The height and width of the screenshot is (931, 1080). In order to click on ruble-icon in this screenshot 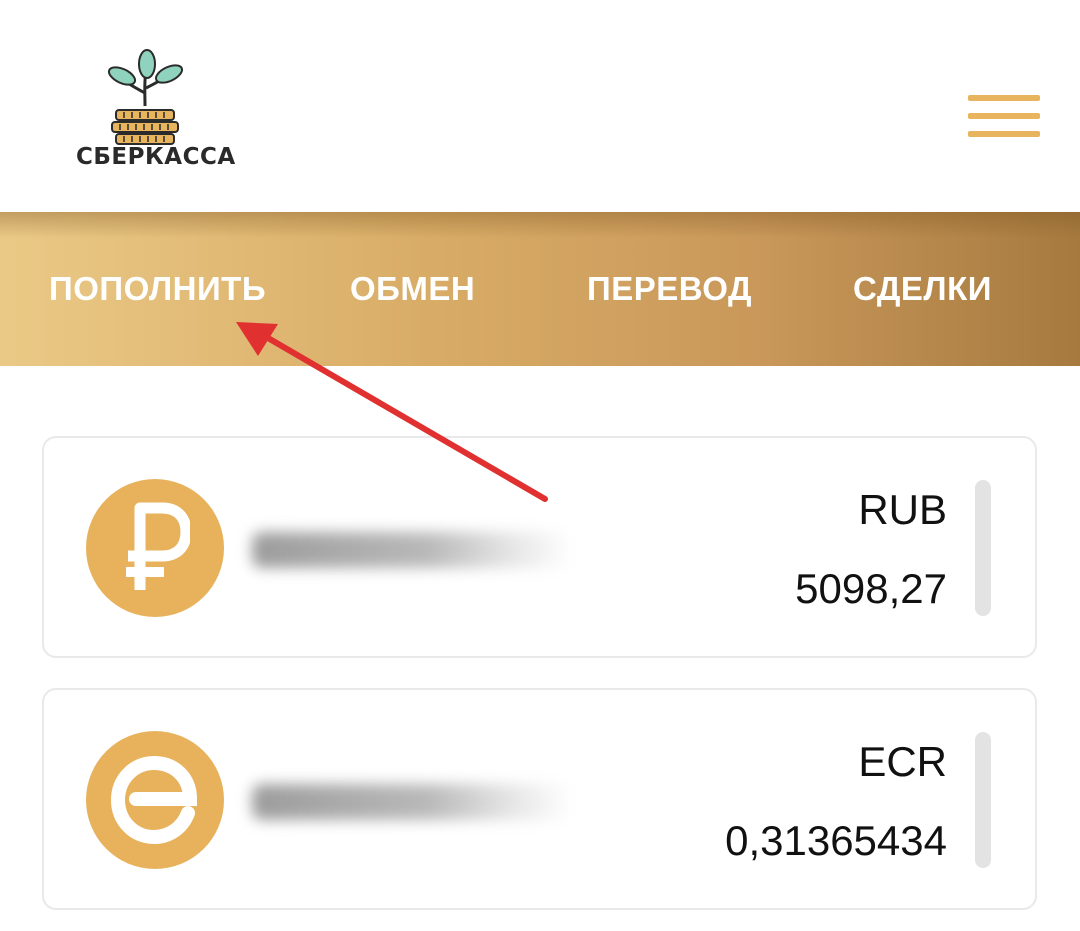, I will do `click(155, 548)`.